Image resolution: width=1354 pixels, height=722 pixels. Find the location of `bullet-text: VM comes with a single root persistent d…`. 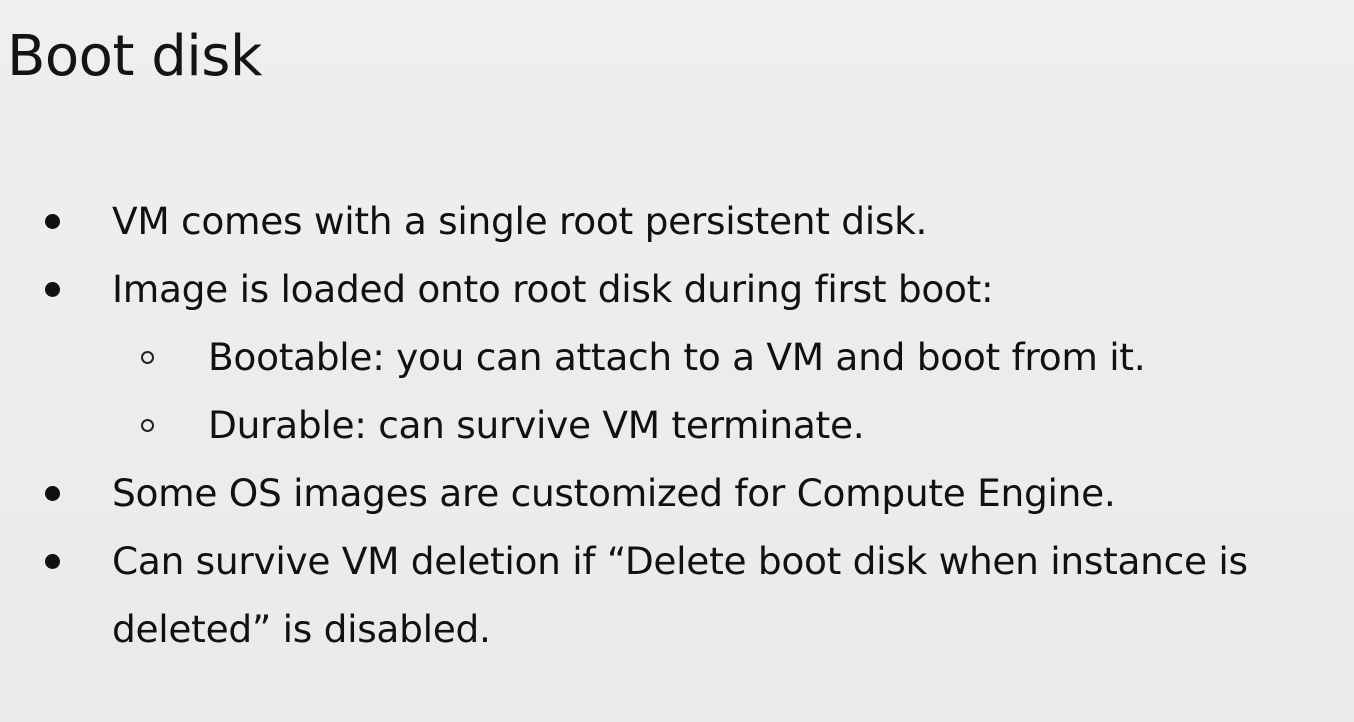

bullet-text: VM comes with a single root persistent d… is located at coordinates (520, 221).